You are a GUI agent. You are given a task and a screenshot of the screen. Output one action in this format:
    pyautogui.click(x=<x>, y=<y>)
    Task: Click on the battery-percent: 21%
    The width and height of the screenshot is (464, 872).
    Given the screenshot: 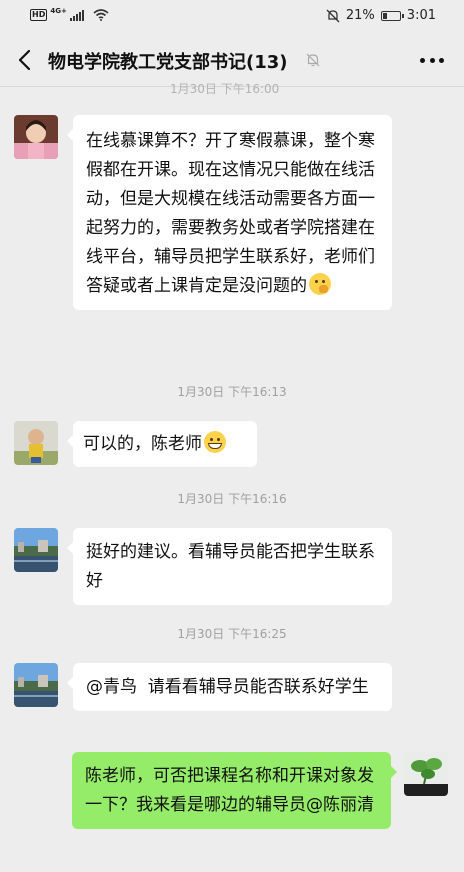 What is the action you would take?
    pyautogui.click(x=360, y=15)
    